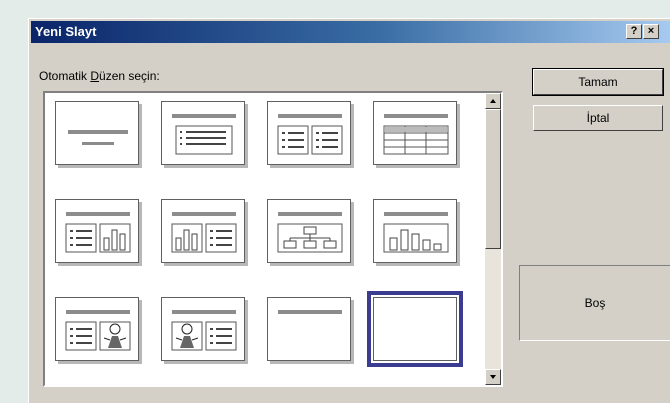  Describe the element at coordinates (98, 137) in the screenshot. I see `title-slide-icon` at that location.